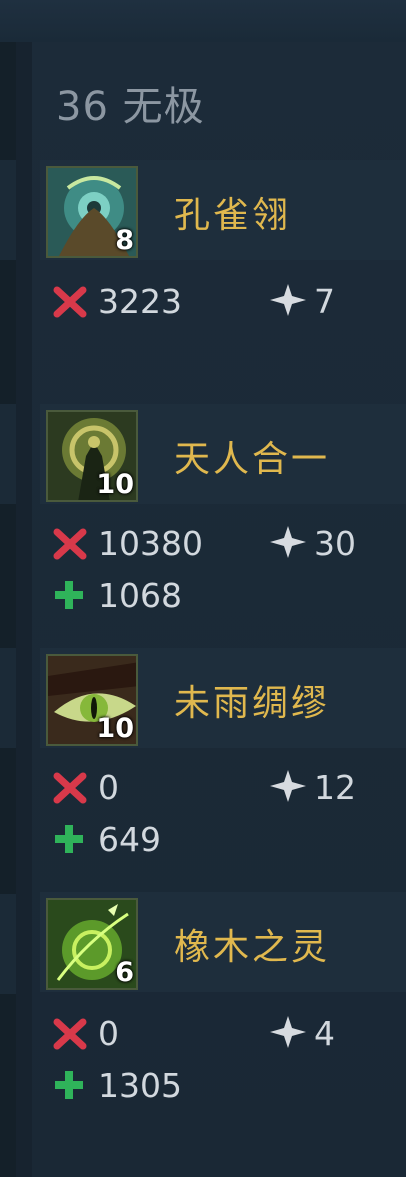  I want to click on top-bar, so click(203, 21).